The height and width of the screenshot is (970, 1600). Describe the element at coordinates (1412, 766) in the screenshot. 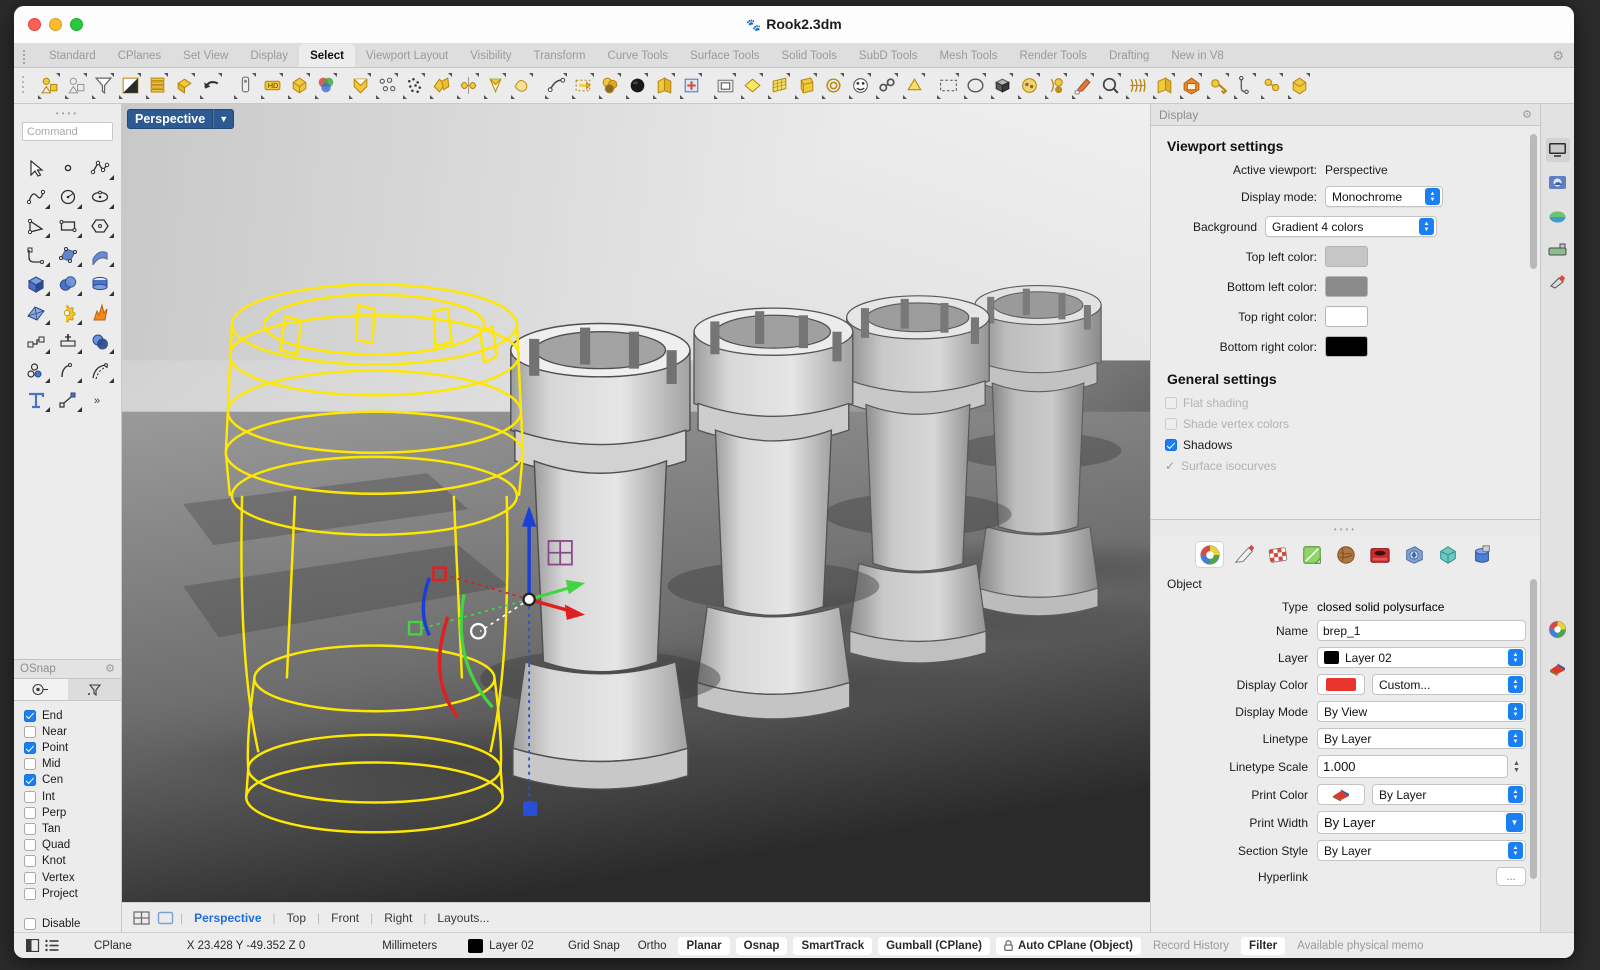

I see `object-linetype-scale-input: 1.000` at that location.